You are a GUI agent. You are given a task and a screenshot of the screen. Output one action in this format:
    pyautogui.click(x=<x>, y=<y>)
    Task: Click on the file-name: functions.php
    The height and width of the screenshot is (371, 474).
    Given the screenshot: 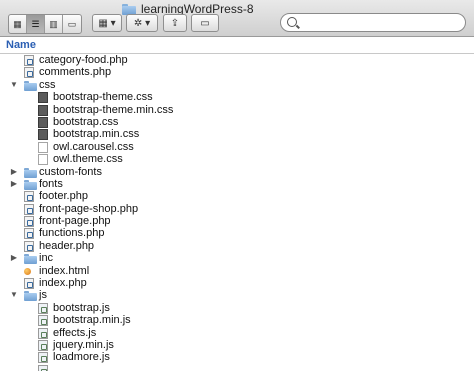 What is the action you would take?
    pyautogui.click(x=72, y=233)
    